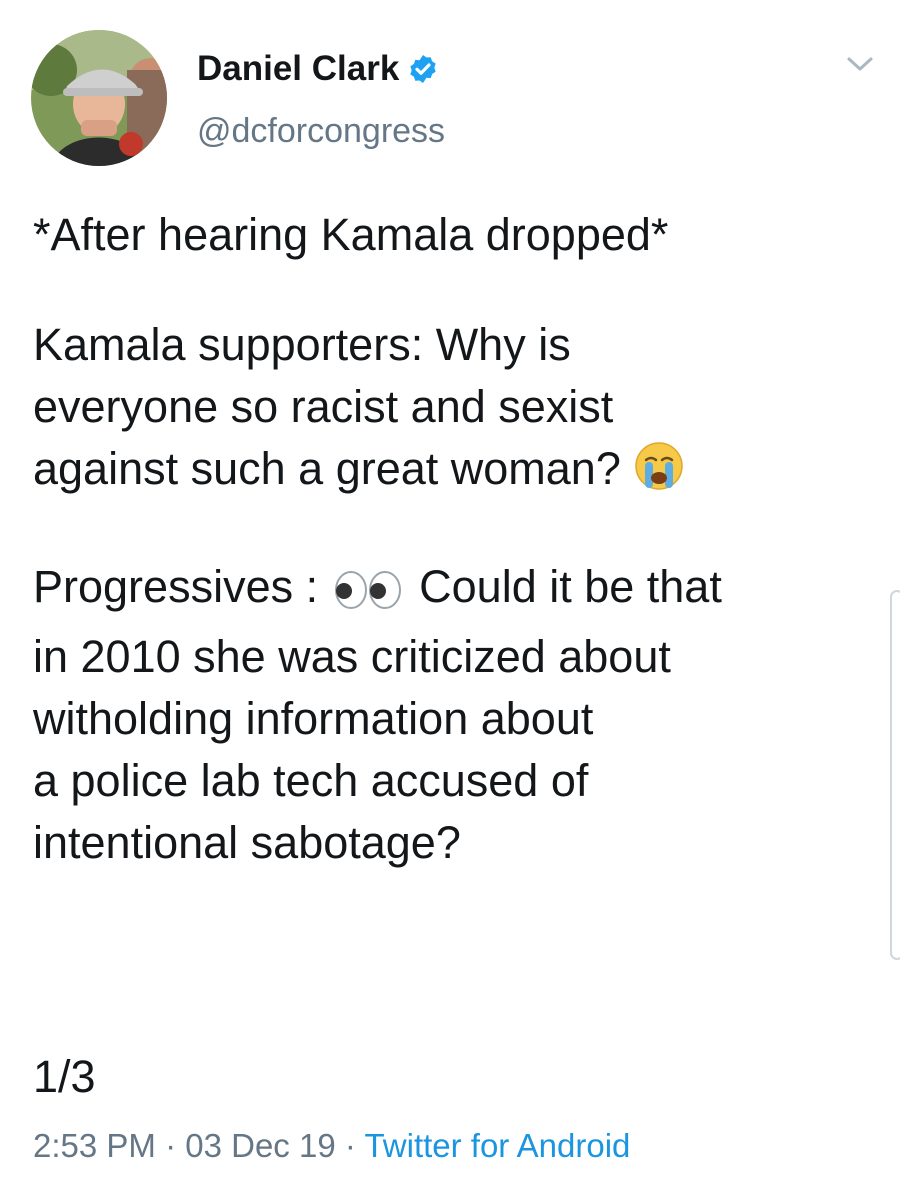  What do you see at coordinates (323, 406) in the screenshot?
I see `tweet-line: everyone so racist and sexist` at bounding box center [323, 406].